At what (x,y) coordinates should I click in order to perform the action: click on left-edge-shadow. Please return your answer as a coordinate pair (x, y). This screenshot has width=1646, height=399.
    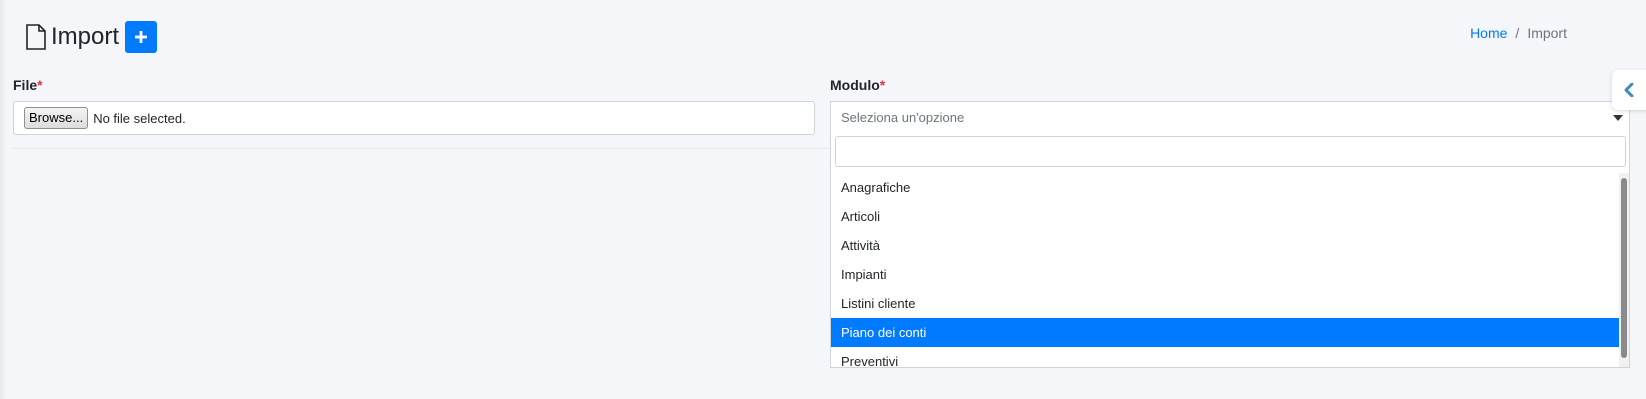
    Looking at the image, I should click on (3, 199).